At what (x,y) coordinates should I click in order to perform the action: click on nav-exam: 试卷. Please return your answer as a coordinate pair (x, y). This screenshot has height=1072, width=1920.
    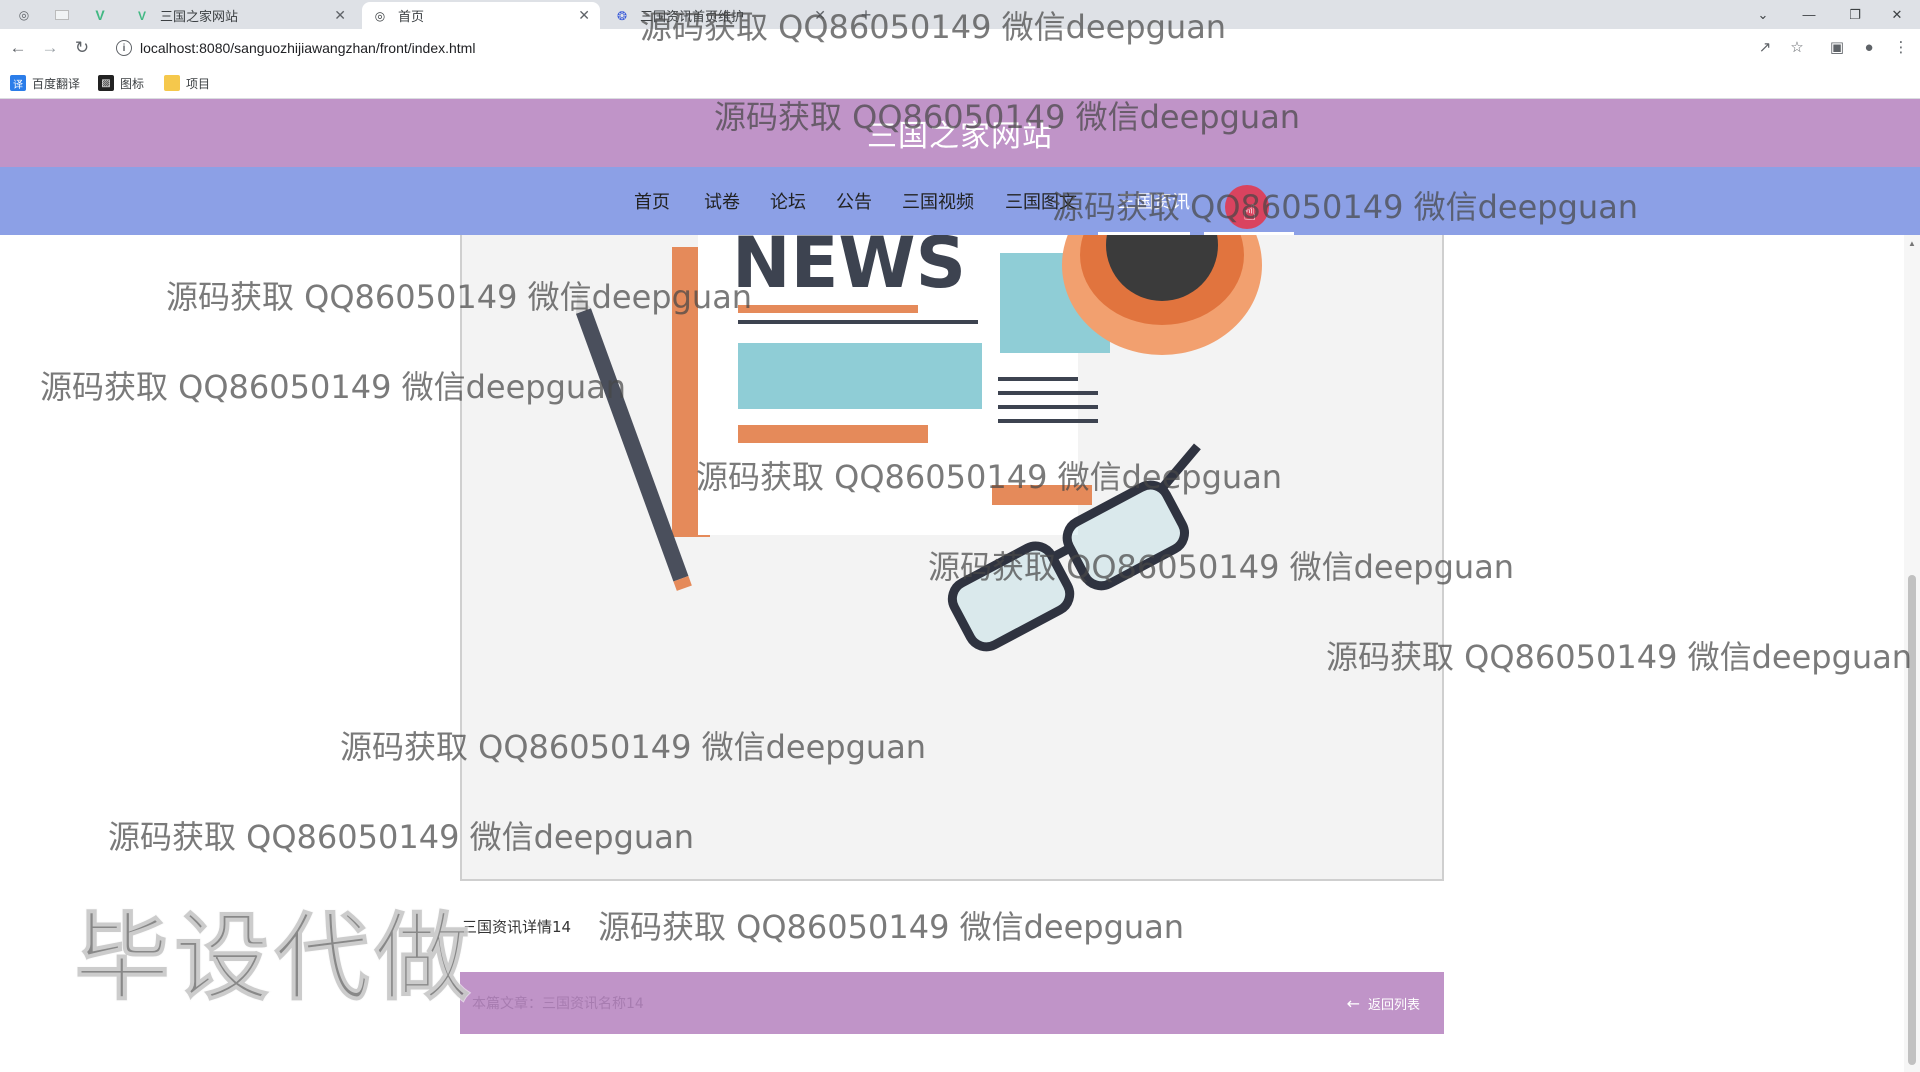
    Looking at the image, I should click on (722, 201).